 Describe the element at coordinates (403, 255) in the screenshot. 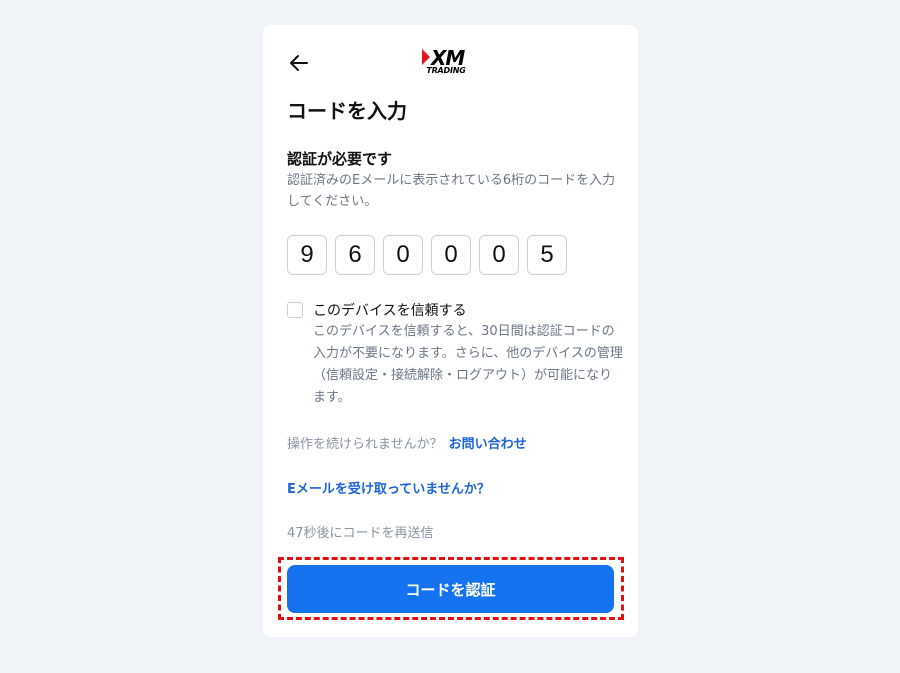

I see `code-digit-3: 0` at that location.